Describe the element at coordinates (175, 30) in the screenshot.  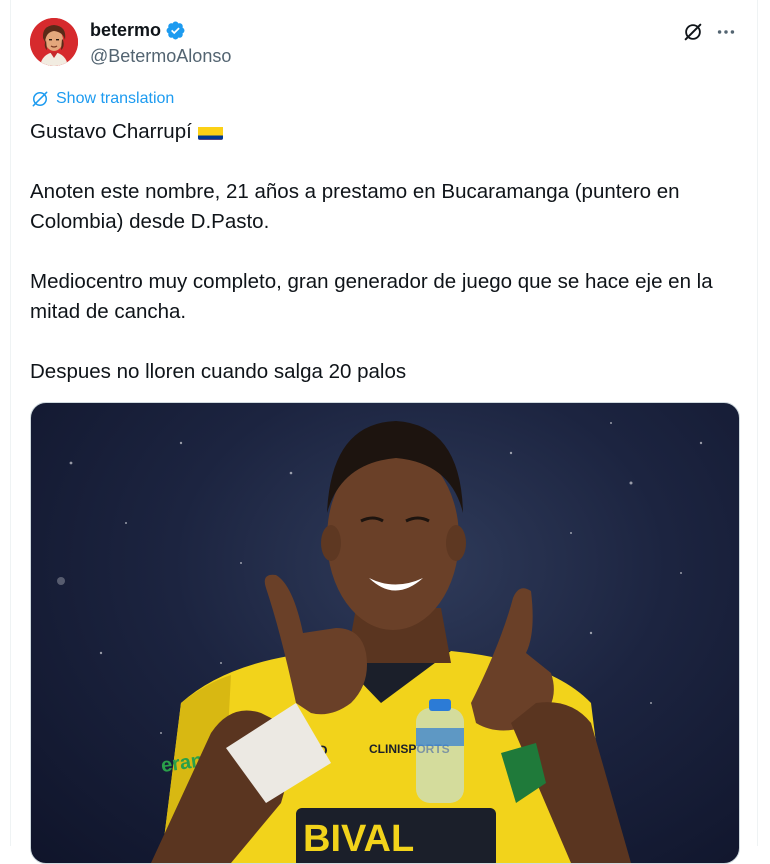
I see `verified-badge-icon` at that location.